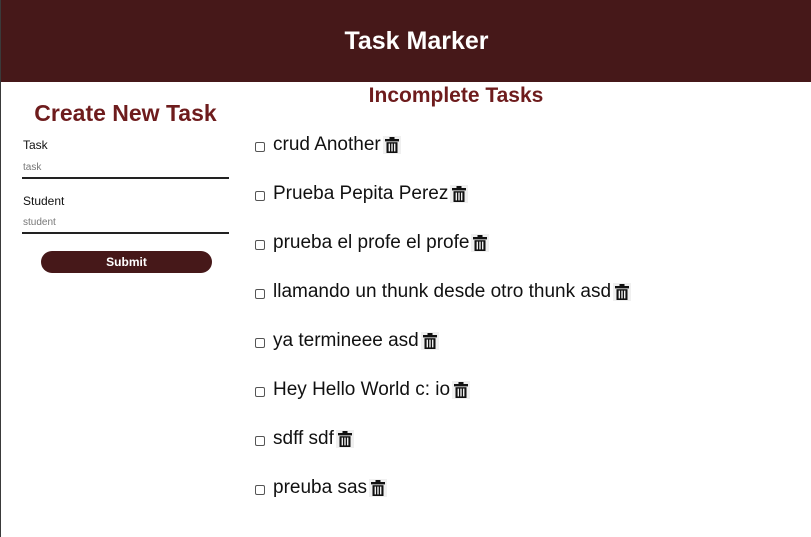  I want to click on task-item: sdff sdf, so click(442, 446).